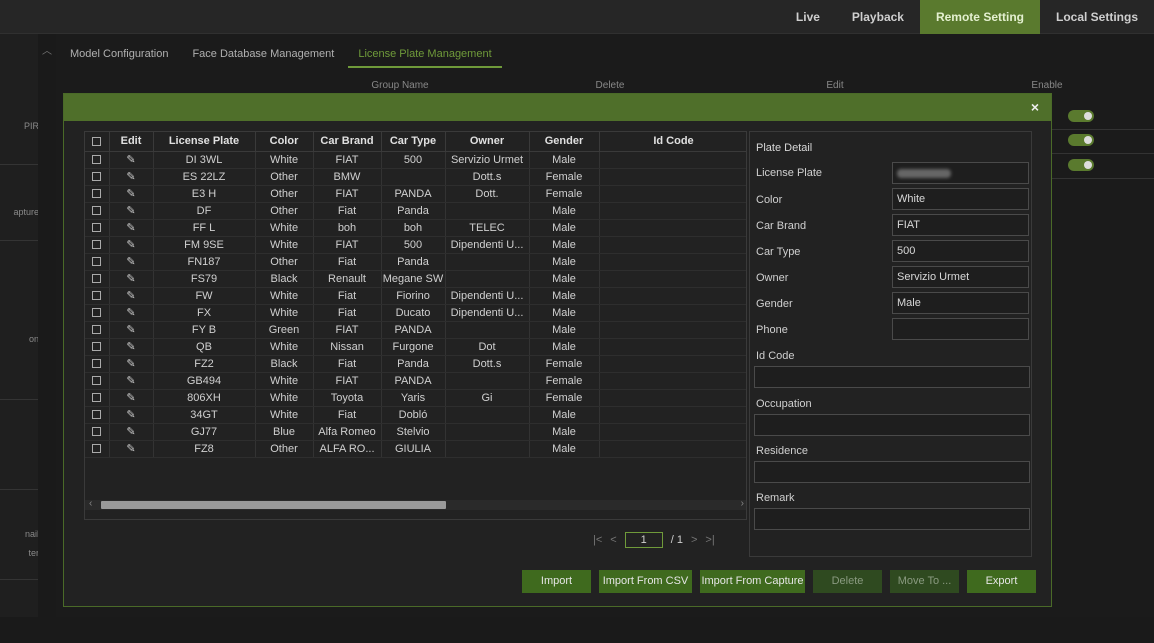  What do you see at coordinates (415, 415) in the screenshot?
I see `table-row: ✎ 34GT White Fiat Dobló Male` at bounding box center [415, 415].